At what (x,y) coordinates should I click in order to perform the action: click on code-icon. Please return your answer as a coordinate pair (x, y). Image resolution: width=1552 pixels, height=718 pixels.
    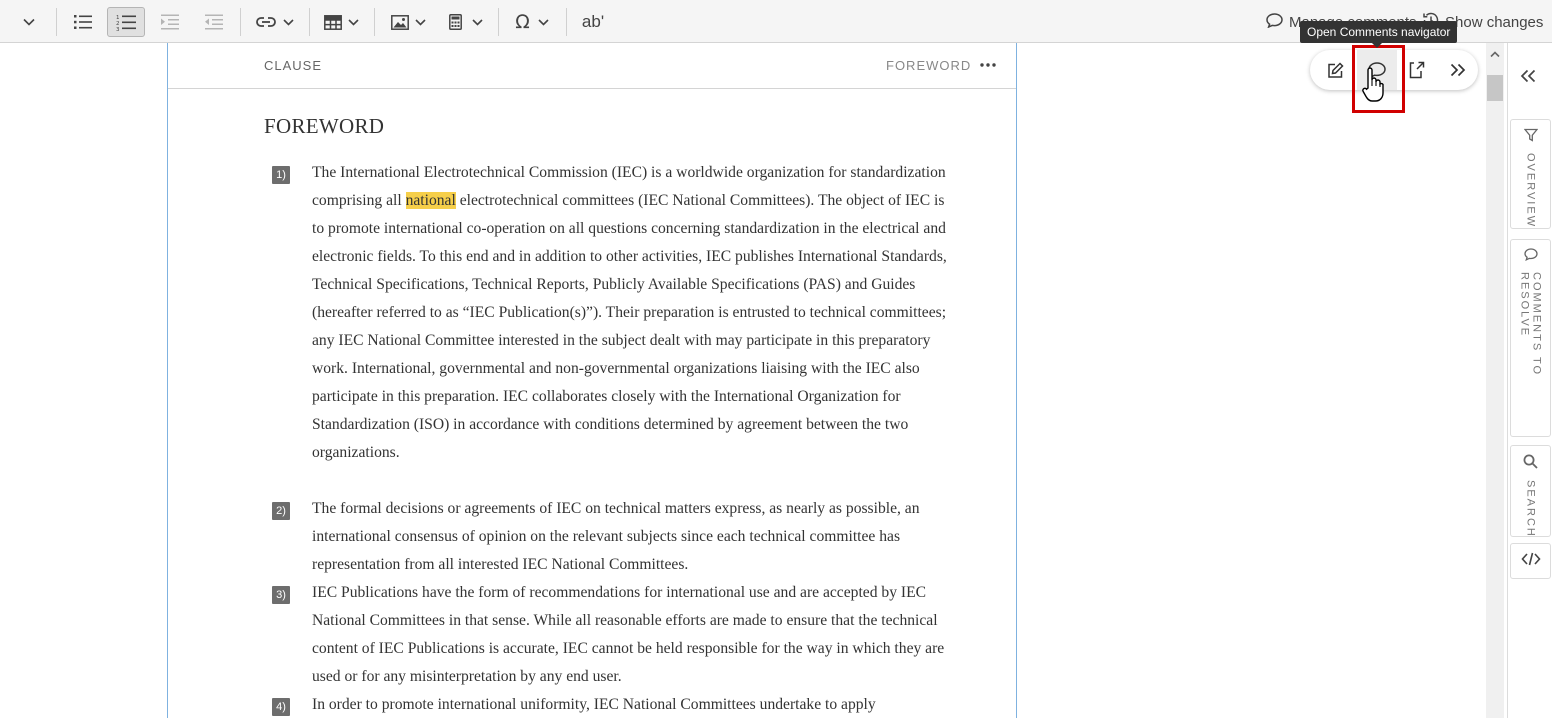
    Looking at the image, I should click on (1530, 561).